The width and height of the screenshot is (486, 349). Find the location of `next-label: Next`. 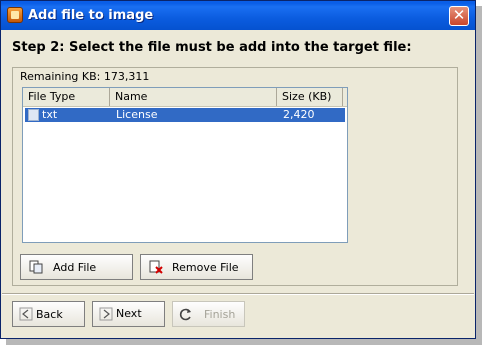

next-label: Next is located at coordinates (129, 313).